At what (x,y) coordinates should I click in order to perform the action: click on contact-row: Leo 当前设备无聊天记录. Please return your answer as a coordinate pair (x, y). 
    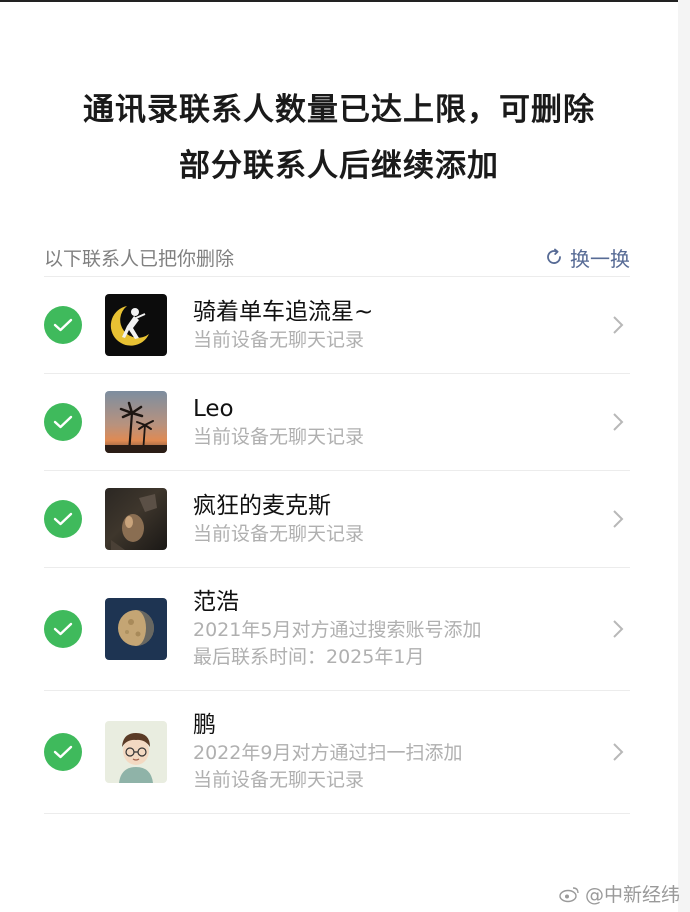
    Looking at the image, I should click on (337, 422).